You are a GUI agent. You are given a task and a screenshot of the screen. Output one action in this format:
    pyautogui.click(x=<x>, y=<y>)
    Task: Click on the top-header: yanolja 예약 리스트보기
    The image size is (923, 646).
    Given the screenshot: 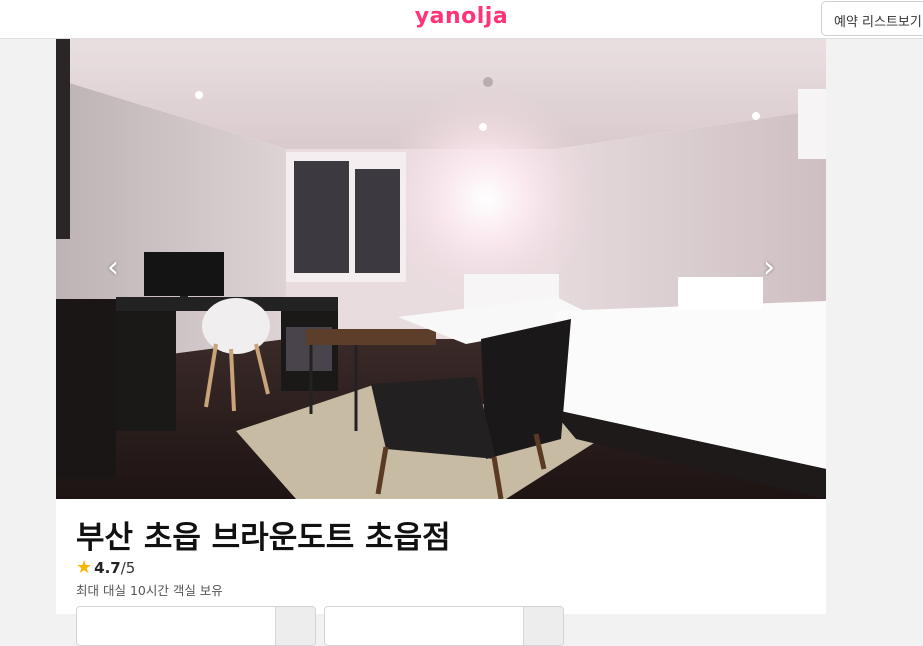 What is the action you would take?
    pyautogui.click(x=461, y=19)
    